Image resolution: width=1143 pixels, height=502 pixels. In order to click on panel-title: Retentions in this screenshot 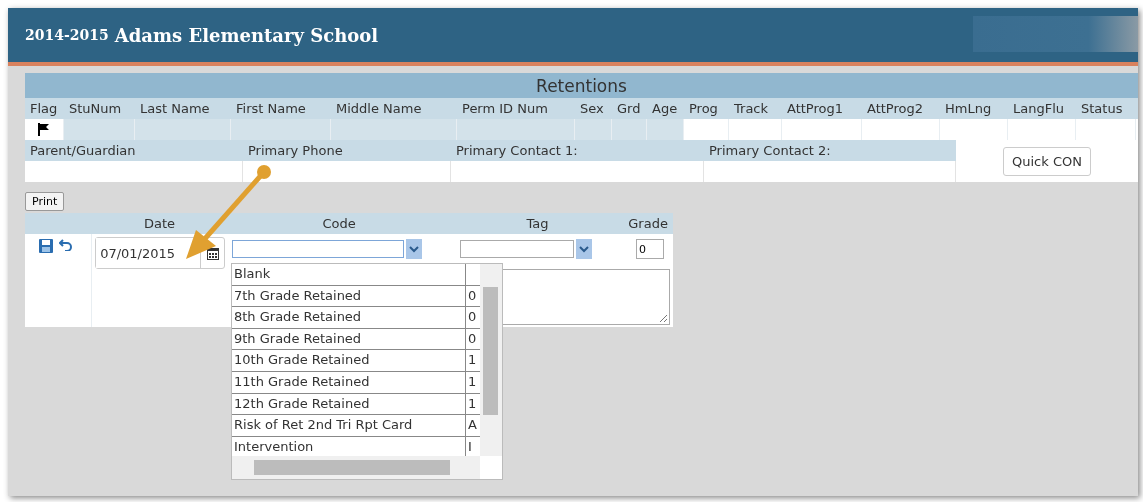, I will do `click(581, 85)`.